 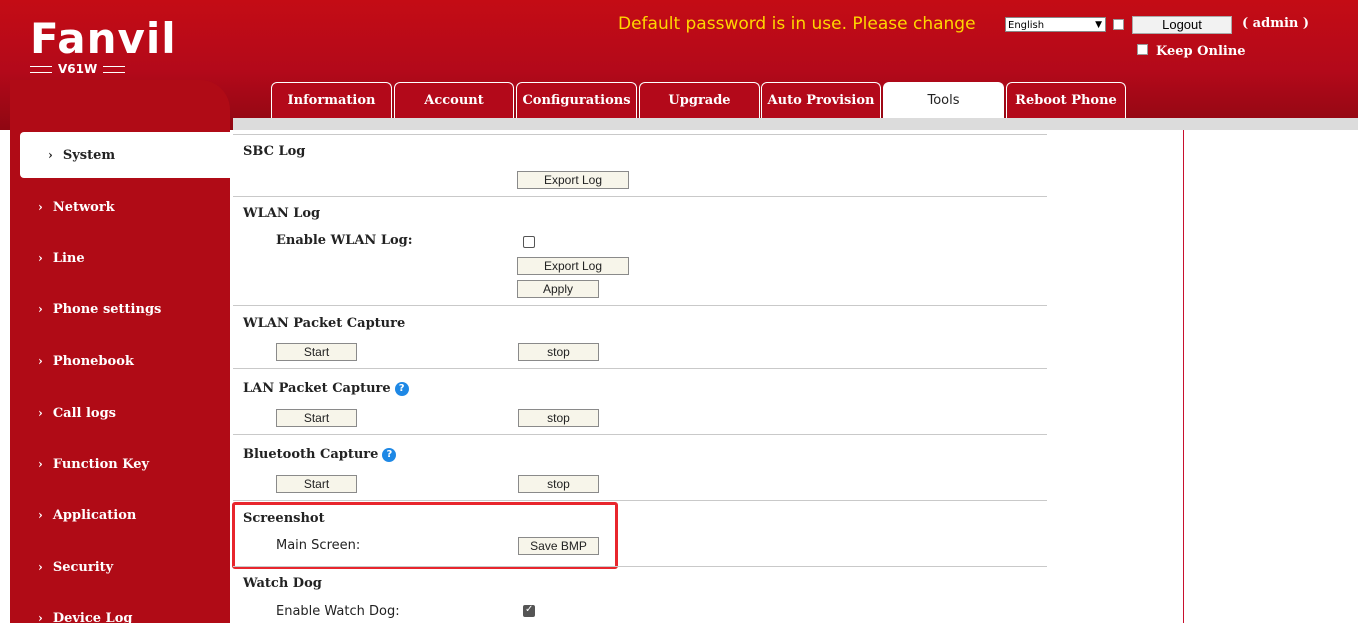 I want to click on wlan-capture-stop-button: stop, so click(x=558, y=352).